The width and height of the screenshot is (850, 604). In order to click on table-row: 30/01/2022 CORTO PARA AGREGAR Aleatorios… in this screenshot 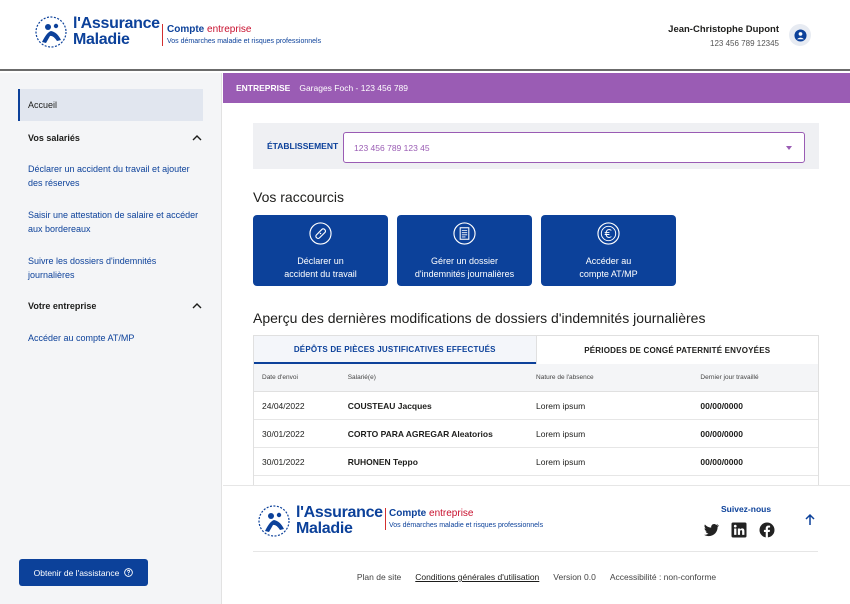, I will do `click(536, 434)`.